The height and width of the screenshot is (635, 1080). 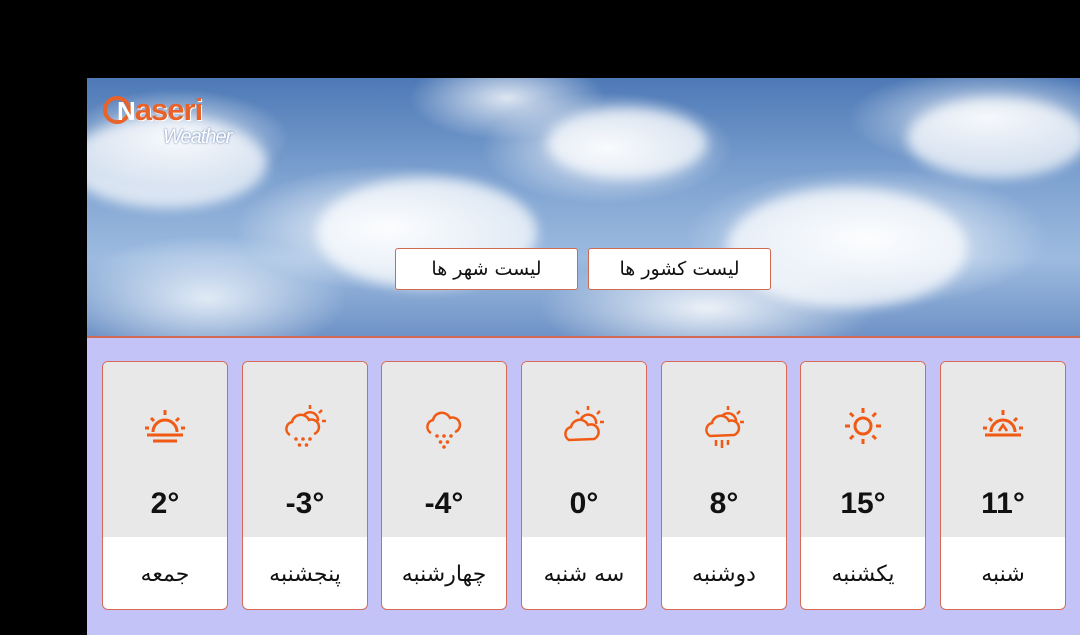 What do you see at coordinates (724, 574) in the screenshot?
I see `forecast-day: دوشنبه` at bounding box center [724, 574].